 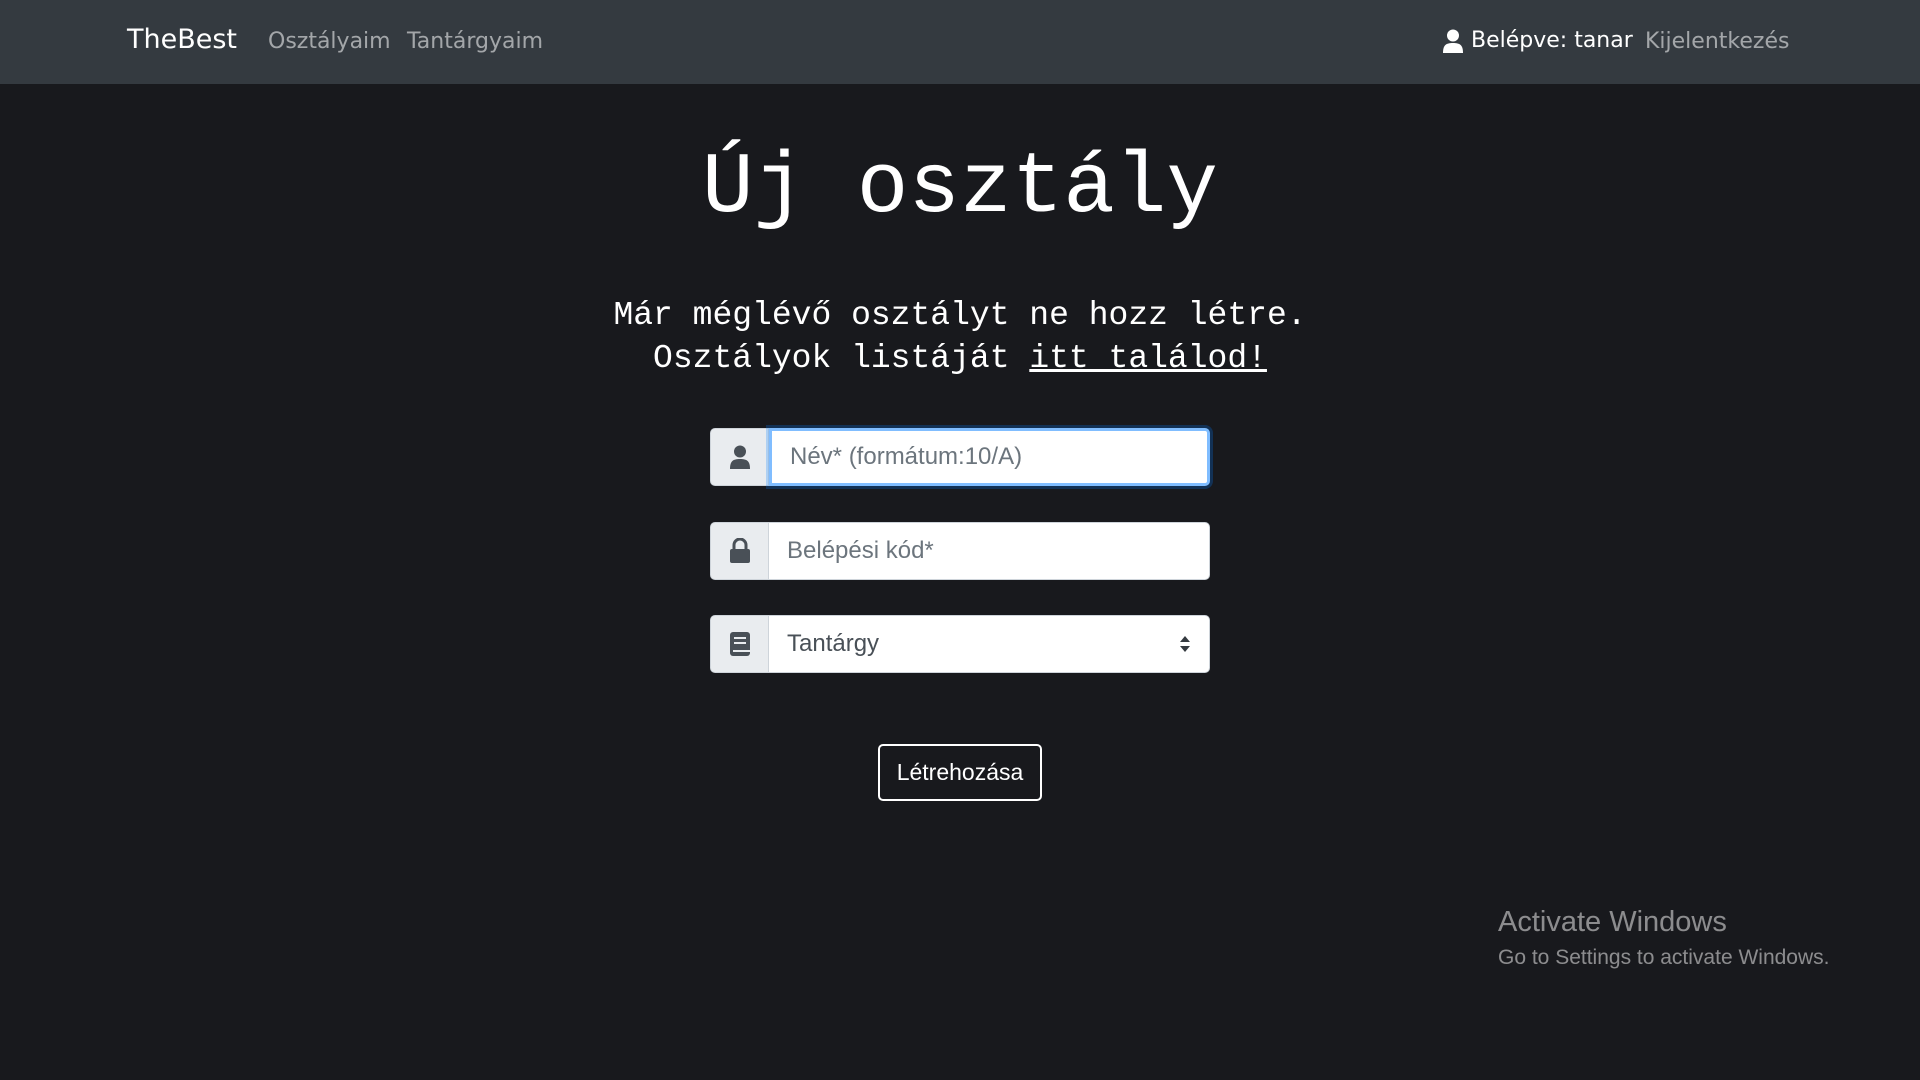 I want to click on logout-link: Kijelentkezés, so click(x=1717, y=41).